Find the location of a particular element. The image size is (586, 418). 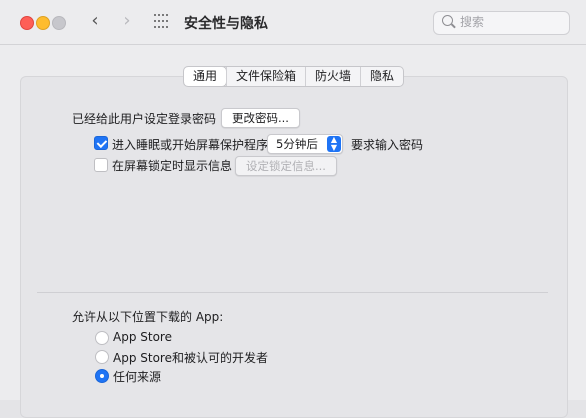

minimize-button is located at coordinates (43, 23).